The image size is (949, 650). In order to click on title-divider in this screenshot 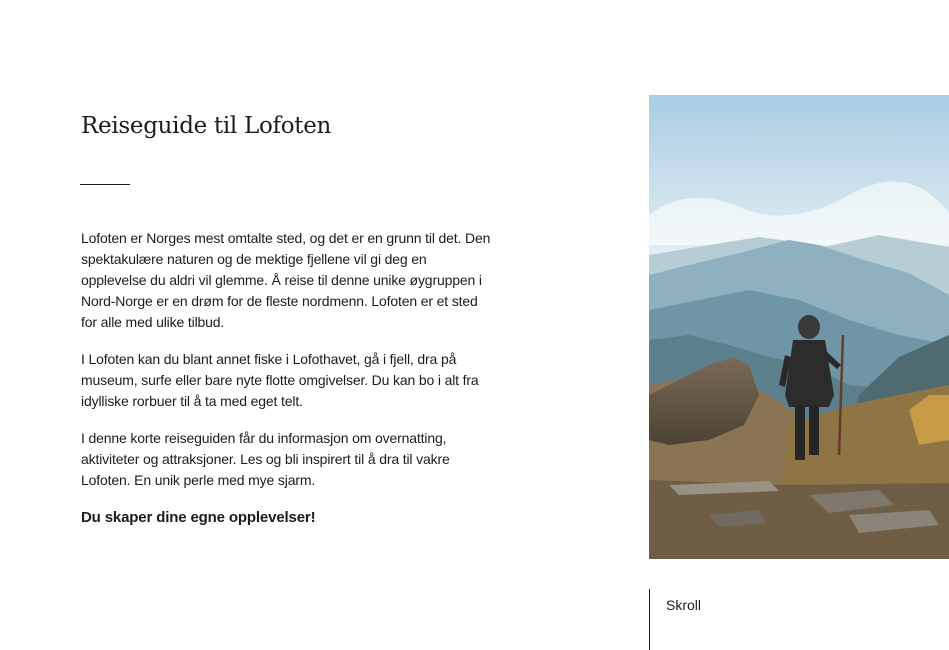, I will do `click(105, 184)`.